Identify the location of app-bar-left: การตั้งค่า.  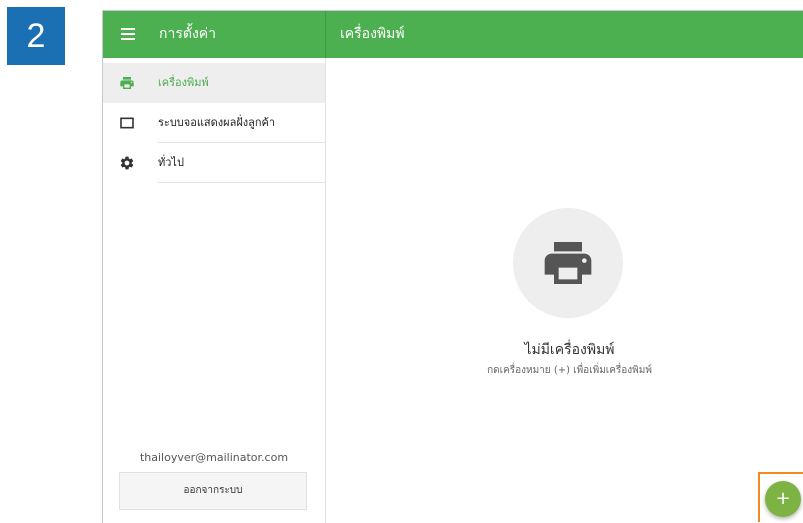
(214, 34).